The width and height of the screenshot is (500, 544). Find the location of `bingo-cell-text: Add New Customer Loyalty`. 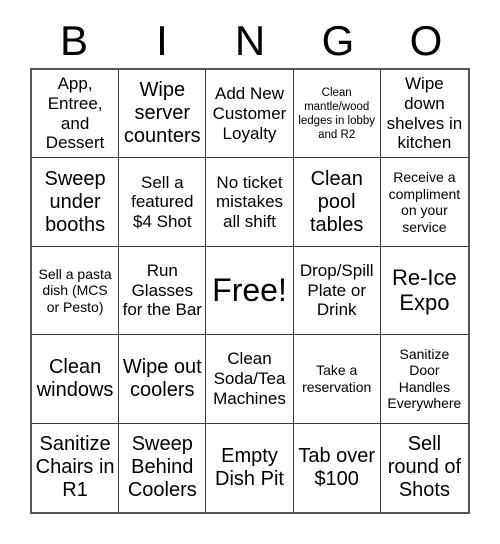

bingo-cell-text: Add New Customer Loyalty is located at coordinates (249, 113).